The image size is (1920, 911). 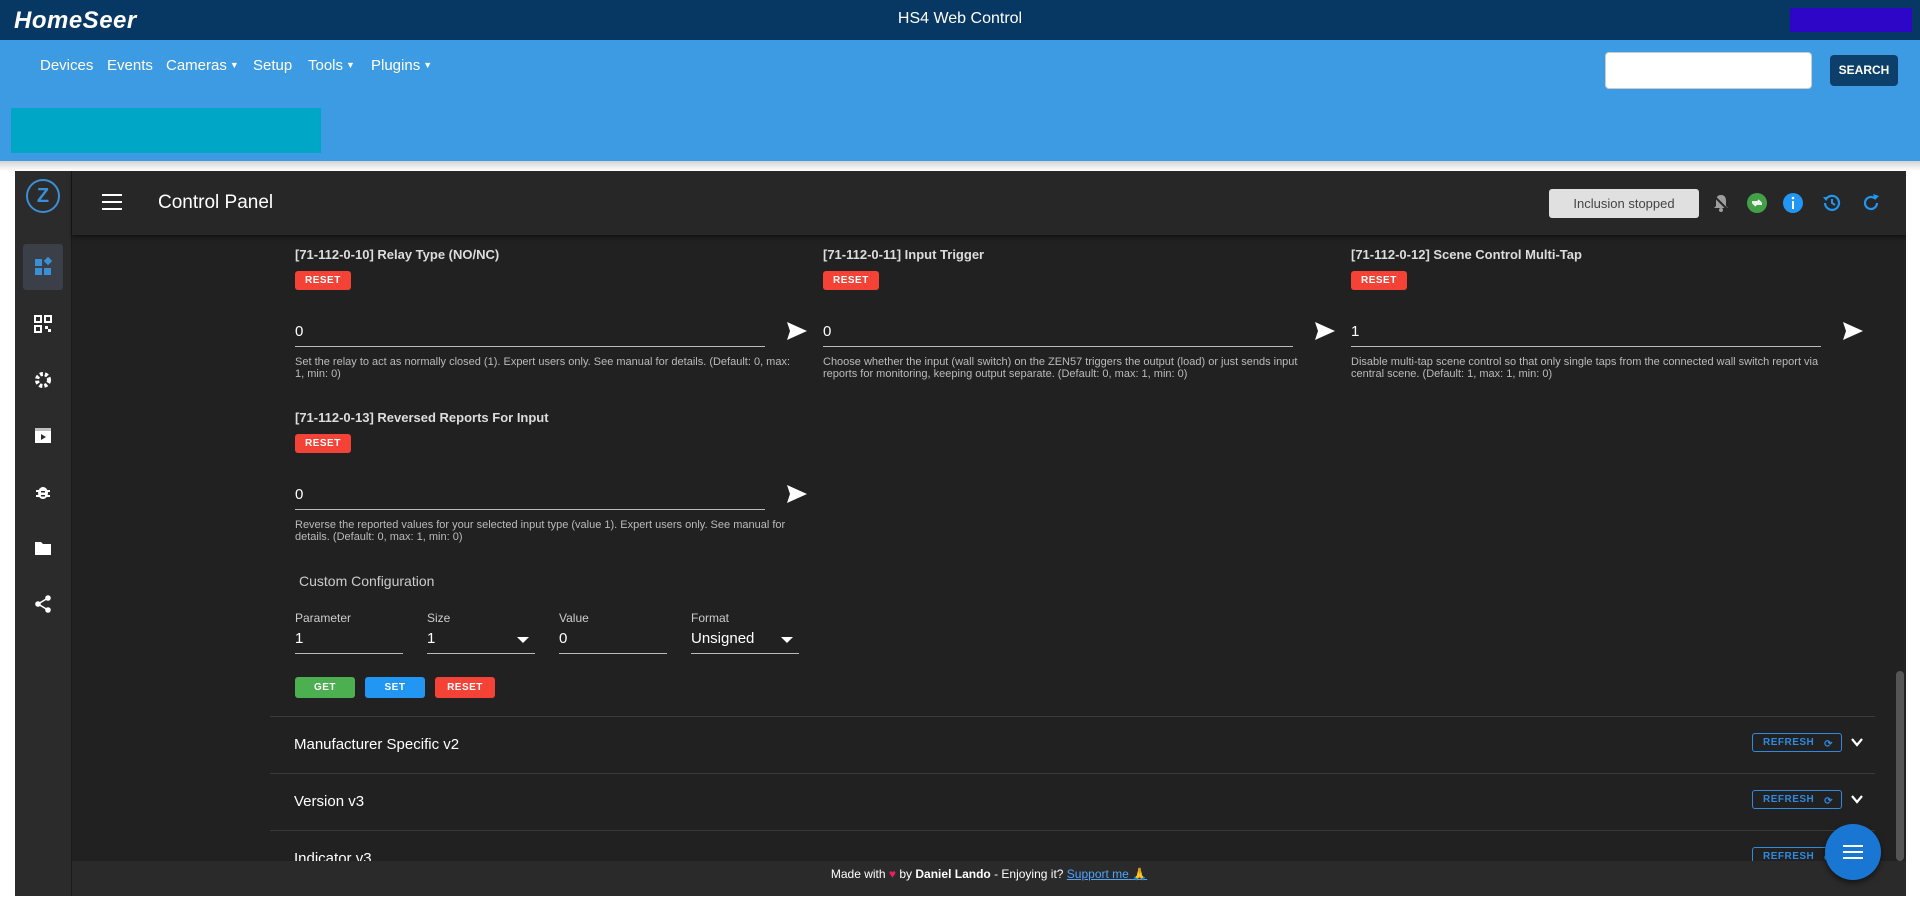 What do you see at coordinates (1072, 845) in the screenshot?
I see `command-class-row: Indicator v3 REFRESH⟳` at bounding box center [1072, 845].